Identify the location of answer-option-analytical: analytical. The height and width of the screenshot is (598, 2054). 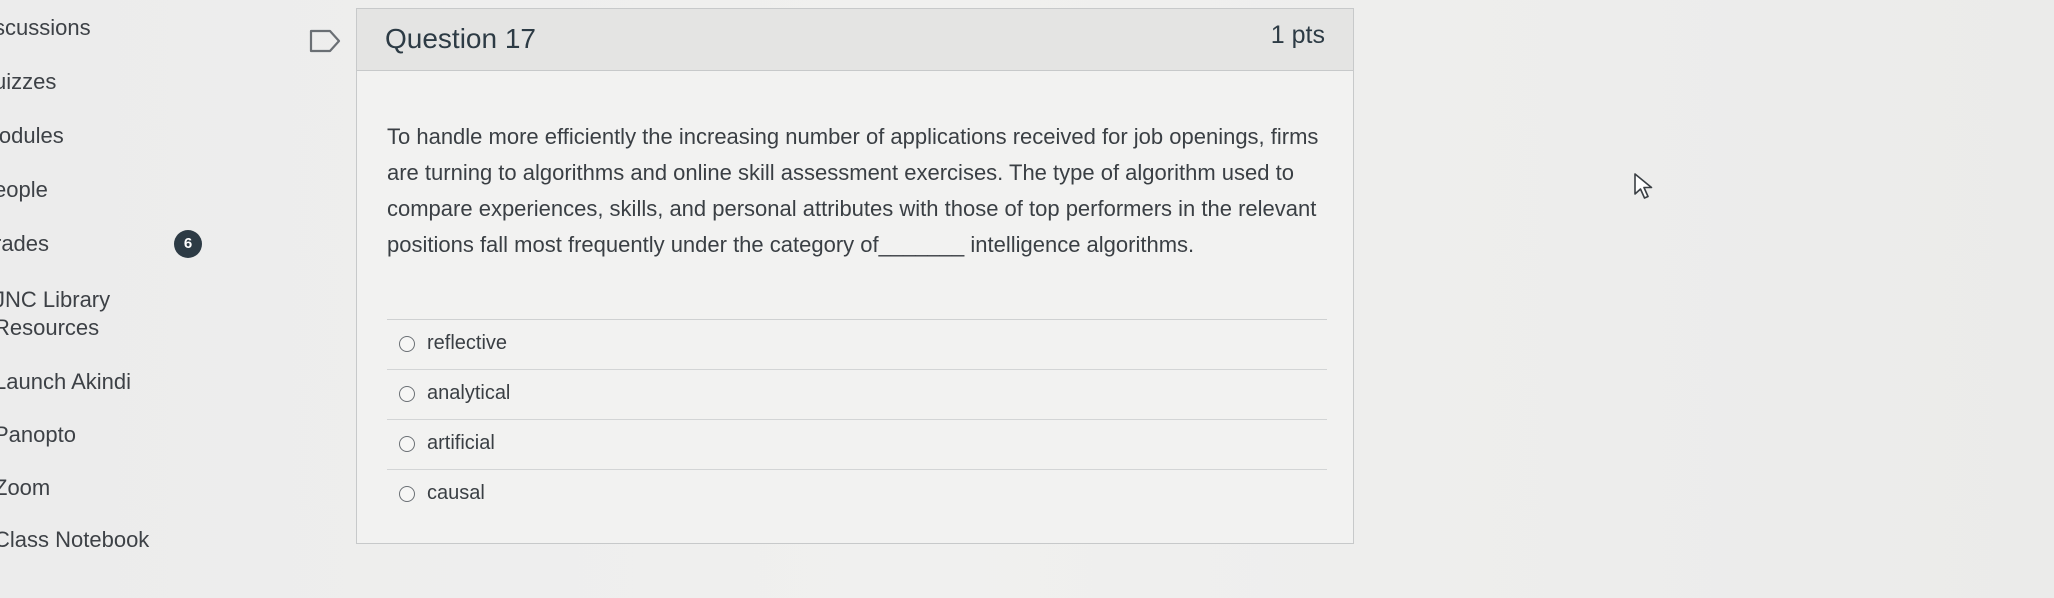
(857, 395).